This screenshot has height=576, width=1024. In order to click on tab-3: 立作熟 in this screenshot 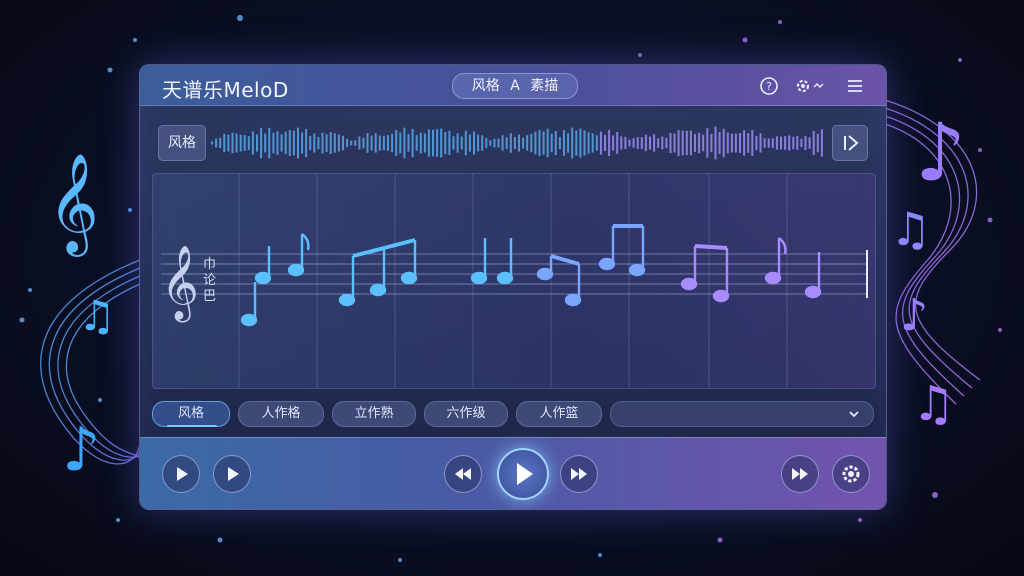, I will do `click(374, 414)`.